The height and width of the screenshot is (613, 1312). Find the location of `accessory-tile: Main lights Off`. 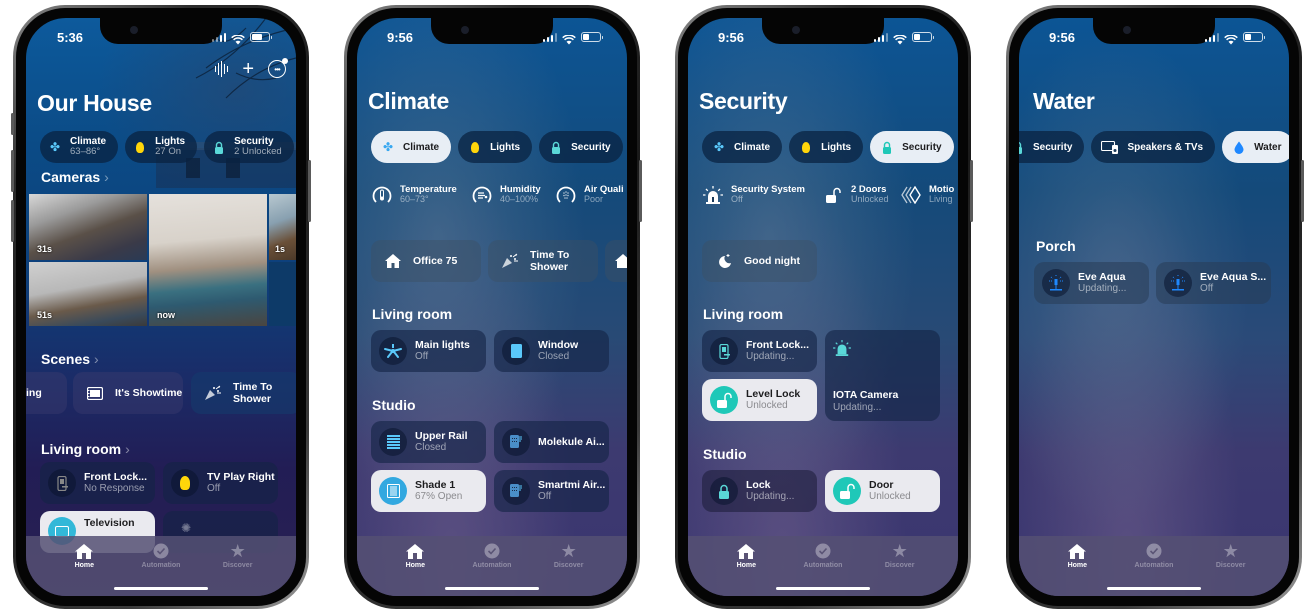

accessory-tile: Main lights Off is located at coordinates (428, 351).